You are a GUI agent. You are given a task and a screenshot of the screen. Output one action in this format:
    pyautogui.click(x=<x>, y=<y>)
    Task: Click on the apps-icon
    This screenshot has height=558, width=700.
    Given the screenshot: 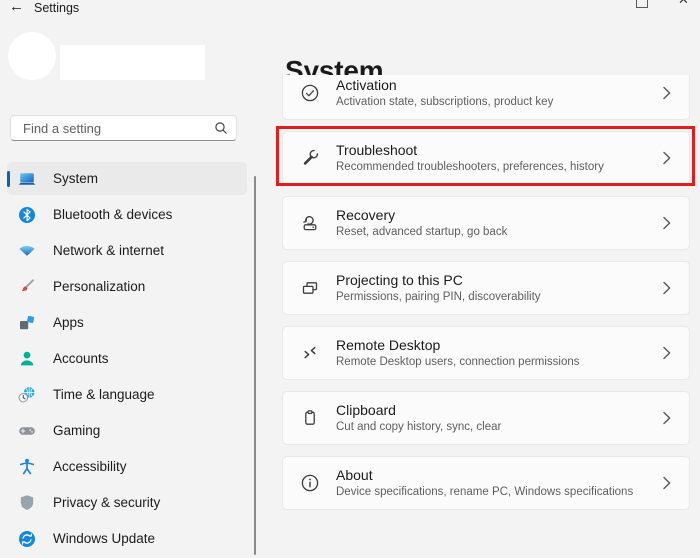 What is the action you would take?
    pyautogui.click(x=27, y=323)
    